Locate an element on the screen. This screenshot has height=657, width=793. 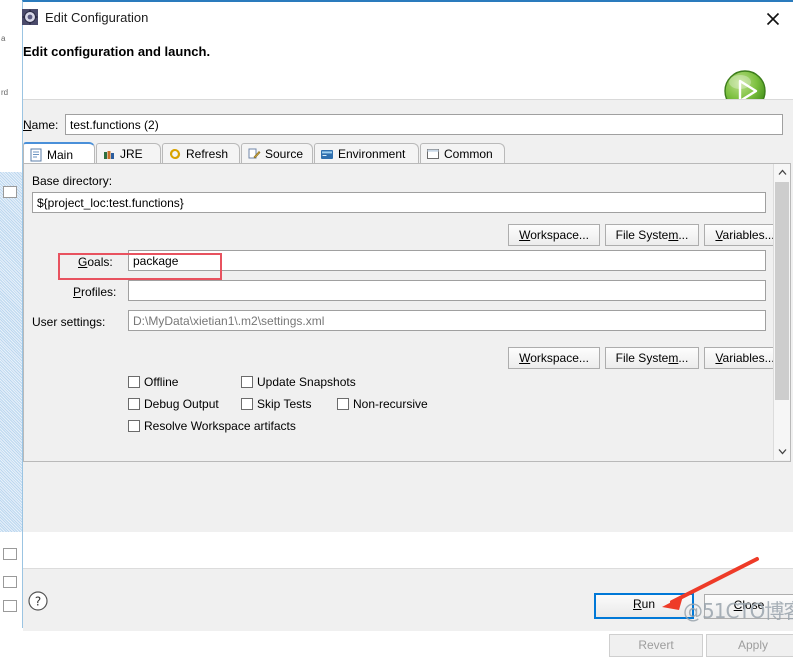
checkbox-update-snapshots: Update Snapshots is located at coordinates (298, 382).